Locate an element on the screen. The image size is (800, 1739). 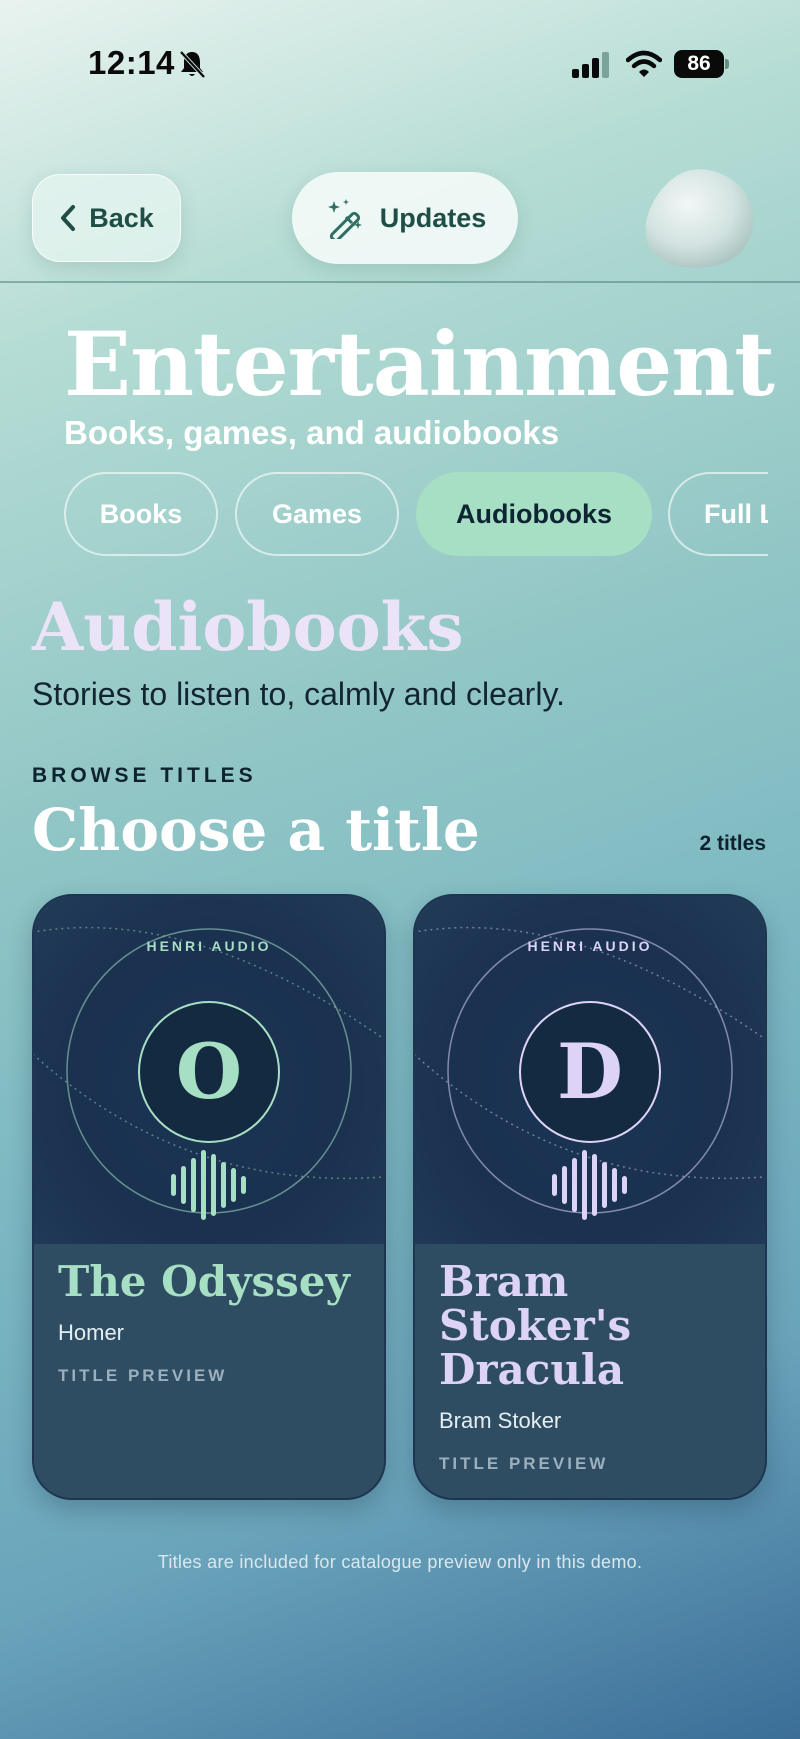
card-title: Bram Stoker's Dracula is located at coordinates (535, 1325).